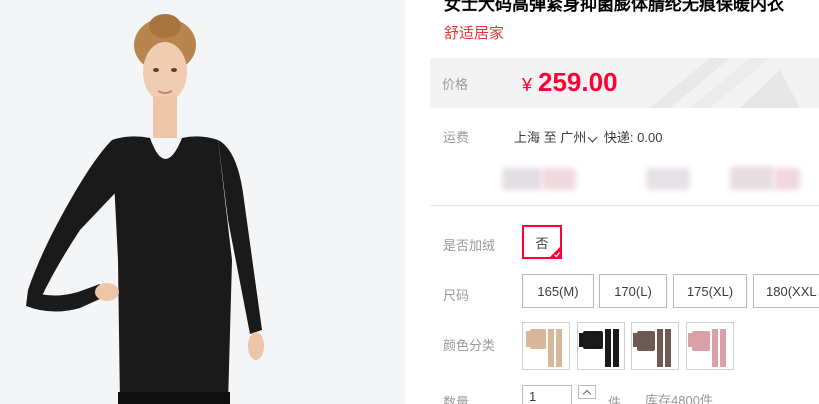 The image size is (819, 404). Describe the element at coordinates (592, 137) in the screenshot. I see `chevron-down-icon` at that location.